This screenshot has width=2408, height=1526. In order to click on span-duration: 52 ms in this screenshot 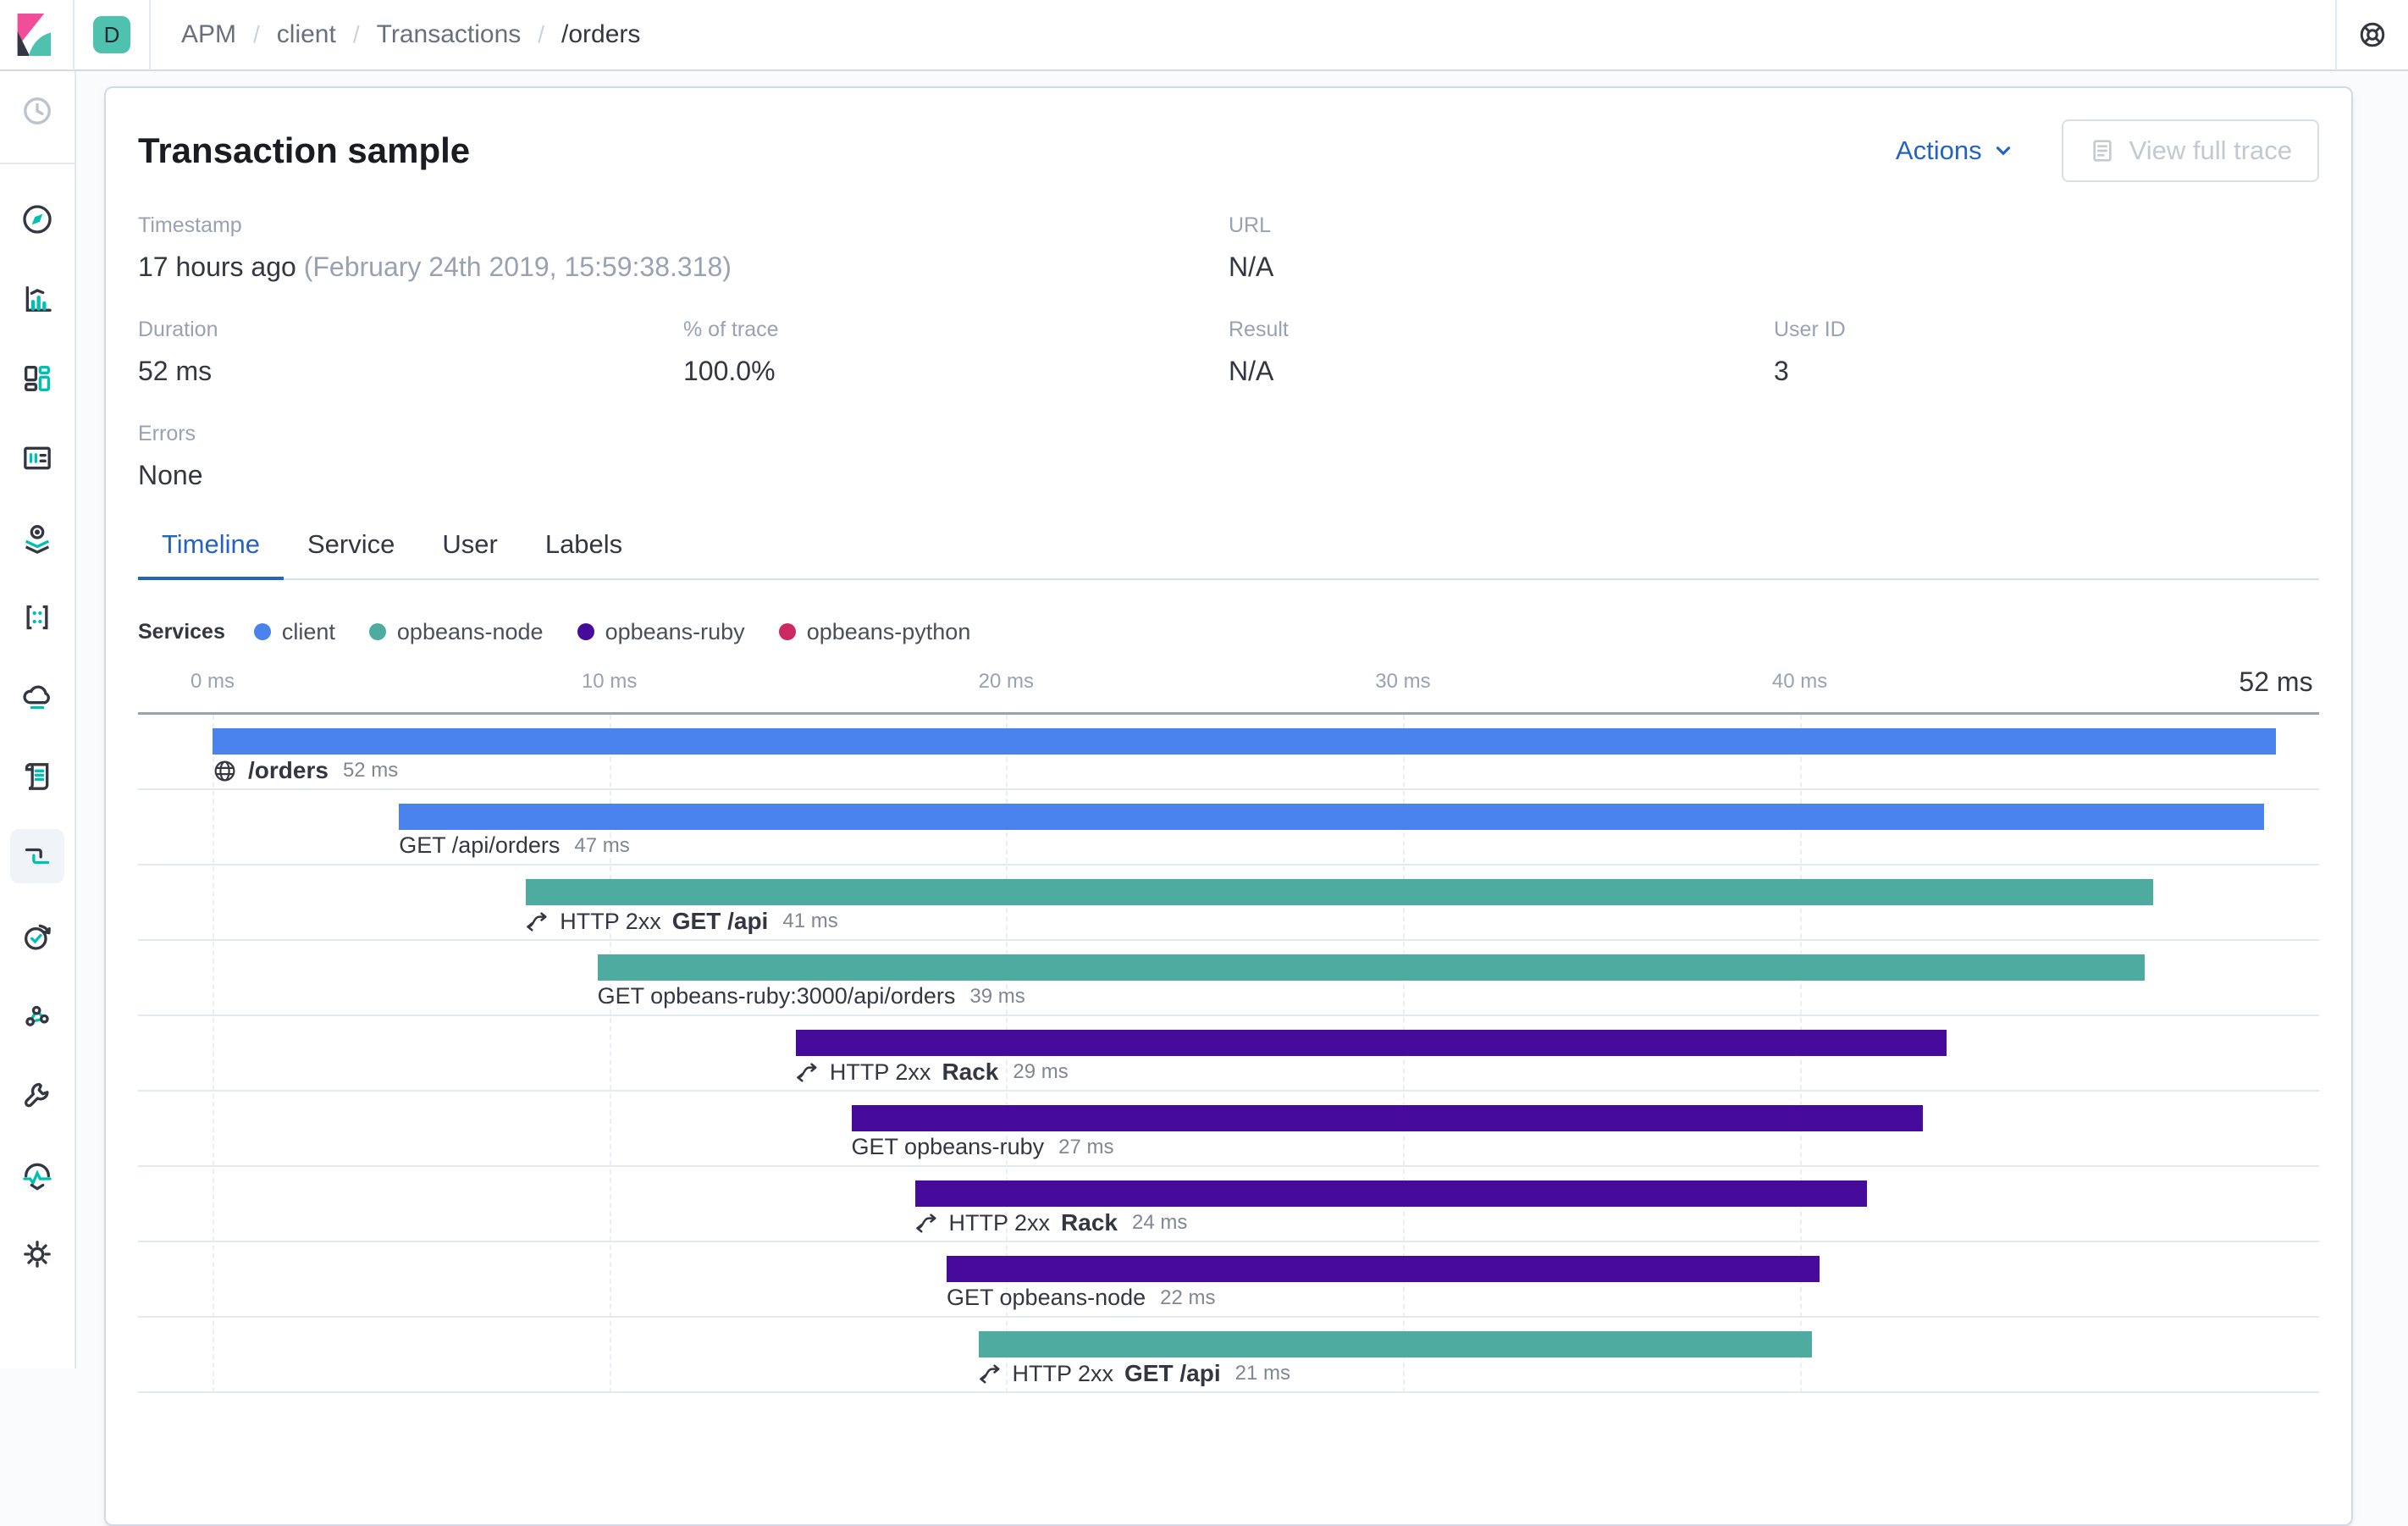, I will do `click(370, 770)`.